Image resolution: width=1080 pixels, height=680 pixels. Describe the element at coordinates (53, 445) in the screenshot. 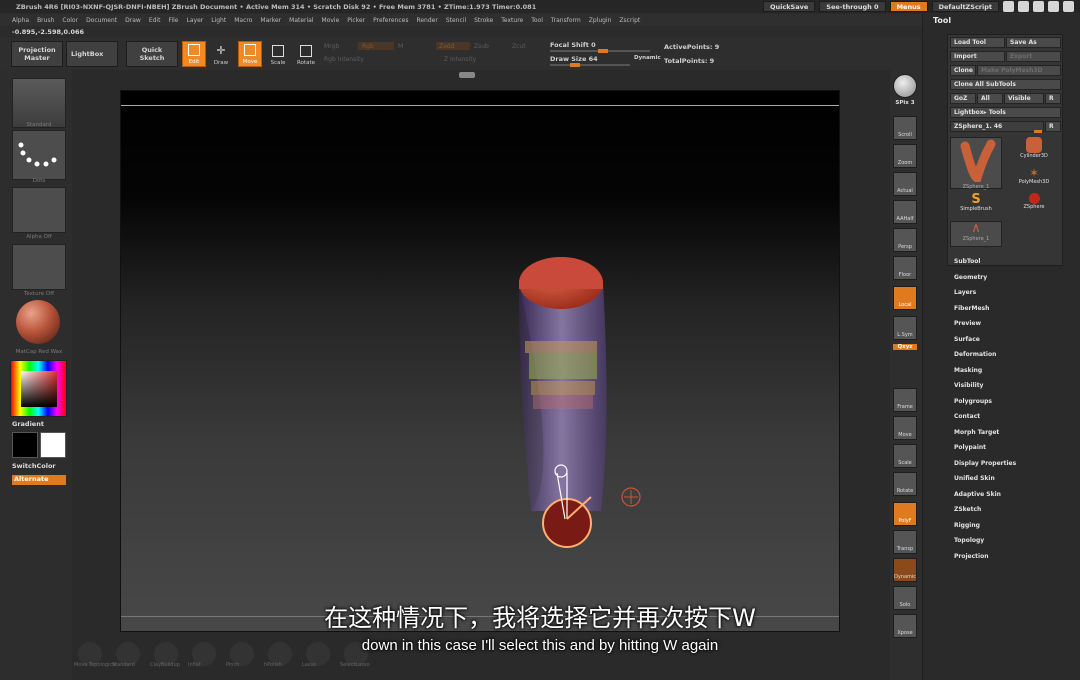

I see `secondary-color-swatch` at that location.